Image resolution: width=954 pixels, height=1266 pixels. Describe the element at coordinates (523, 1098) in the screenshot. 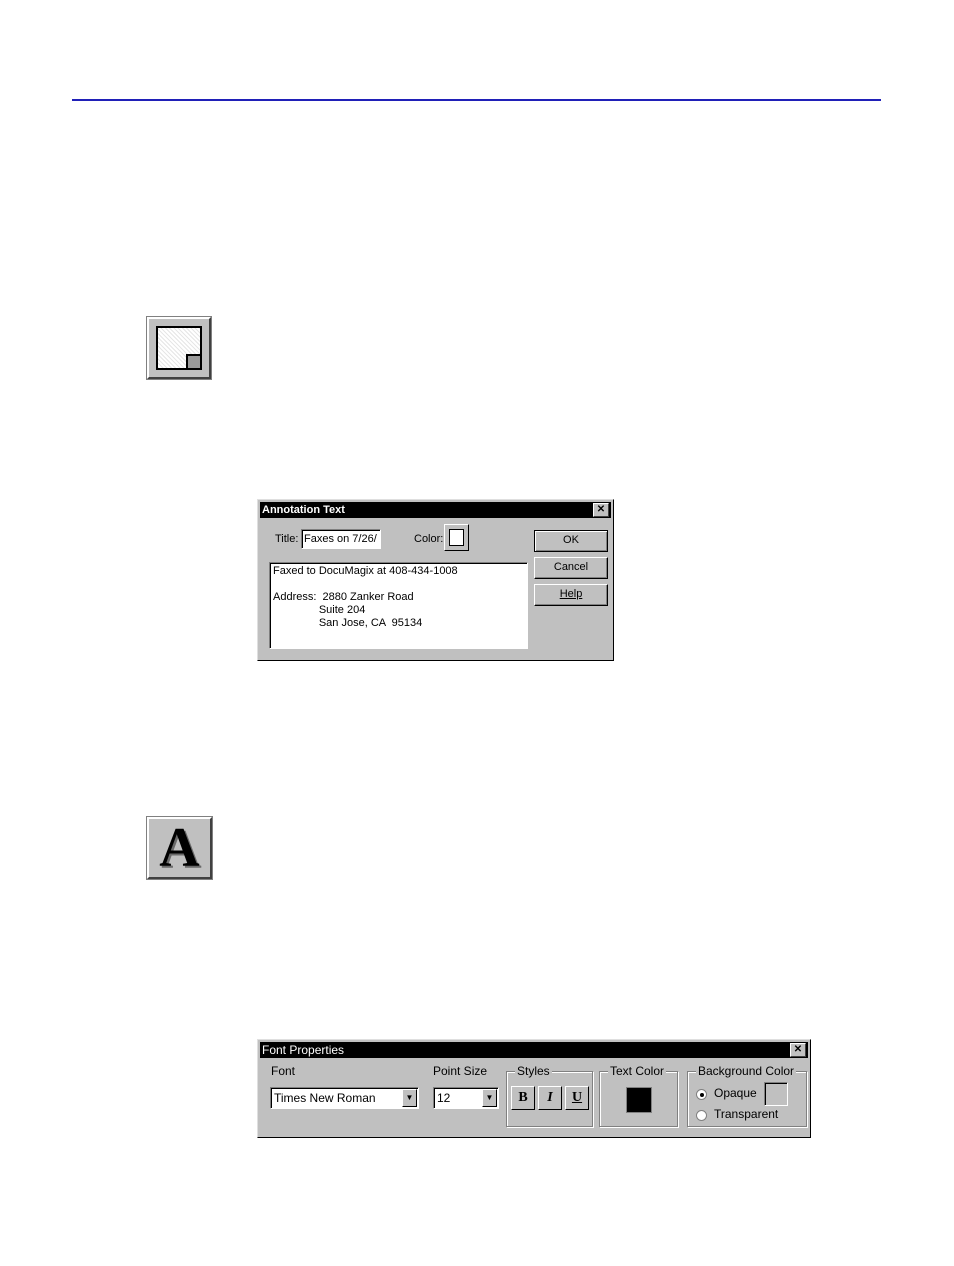

I see `bold-button: B` at that location.